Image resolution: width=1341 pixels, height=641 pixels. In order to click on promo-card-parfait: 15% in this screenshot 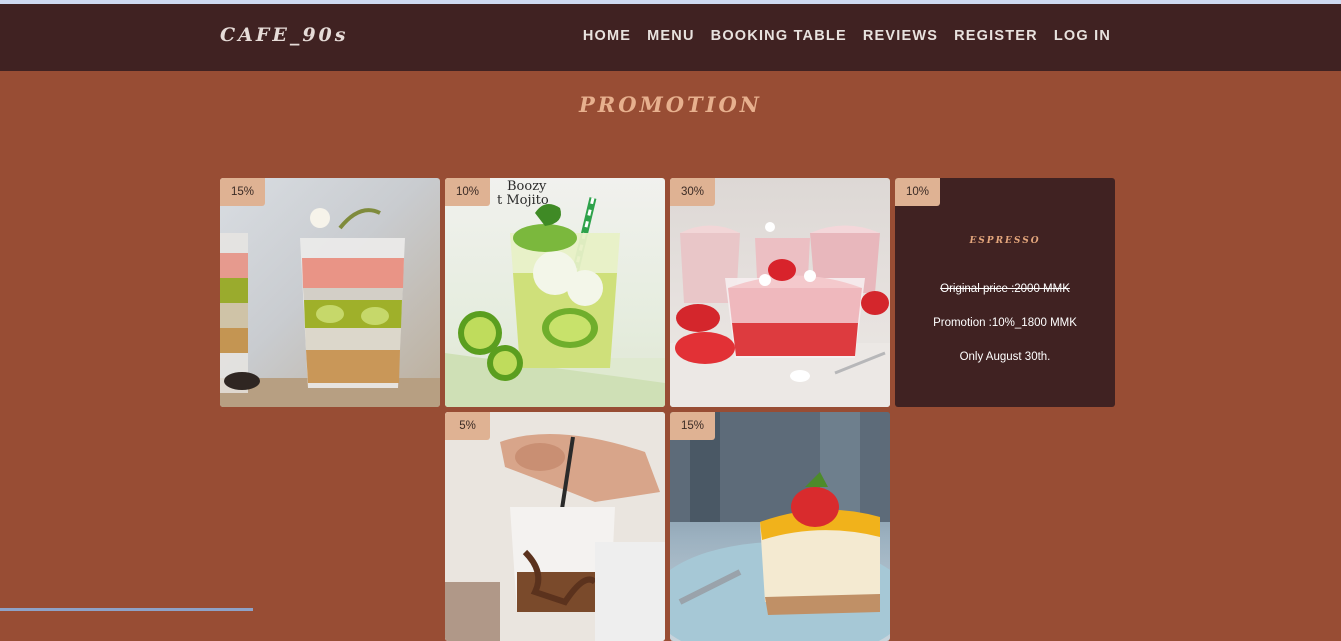, I will do `click(330, 292)`.